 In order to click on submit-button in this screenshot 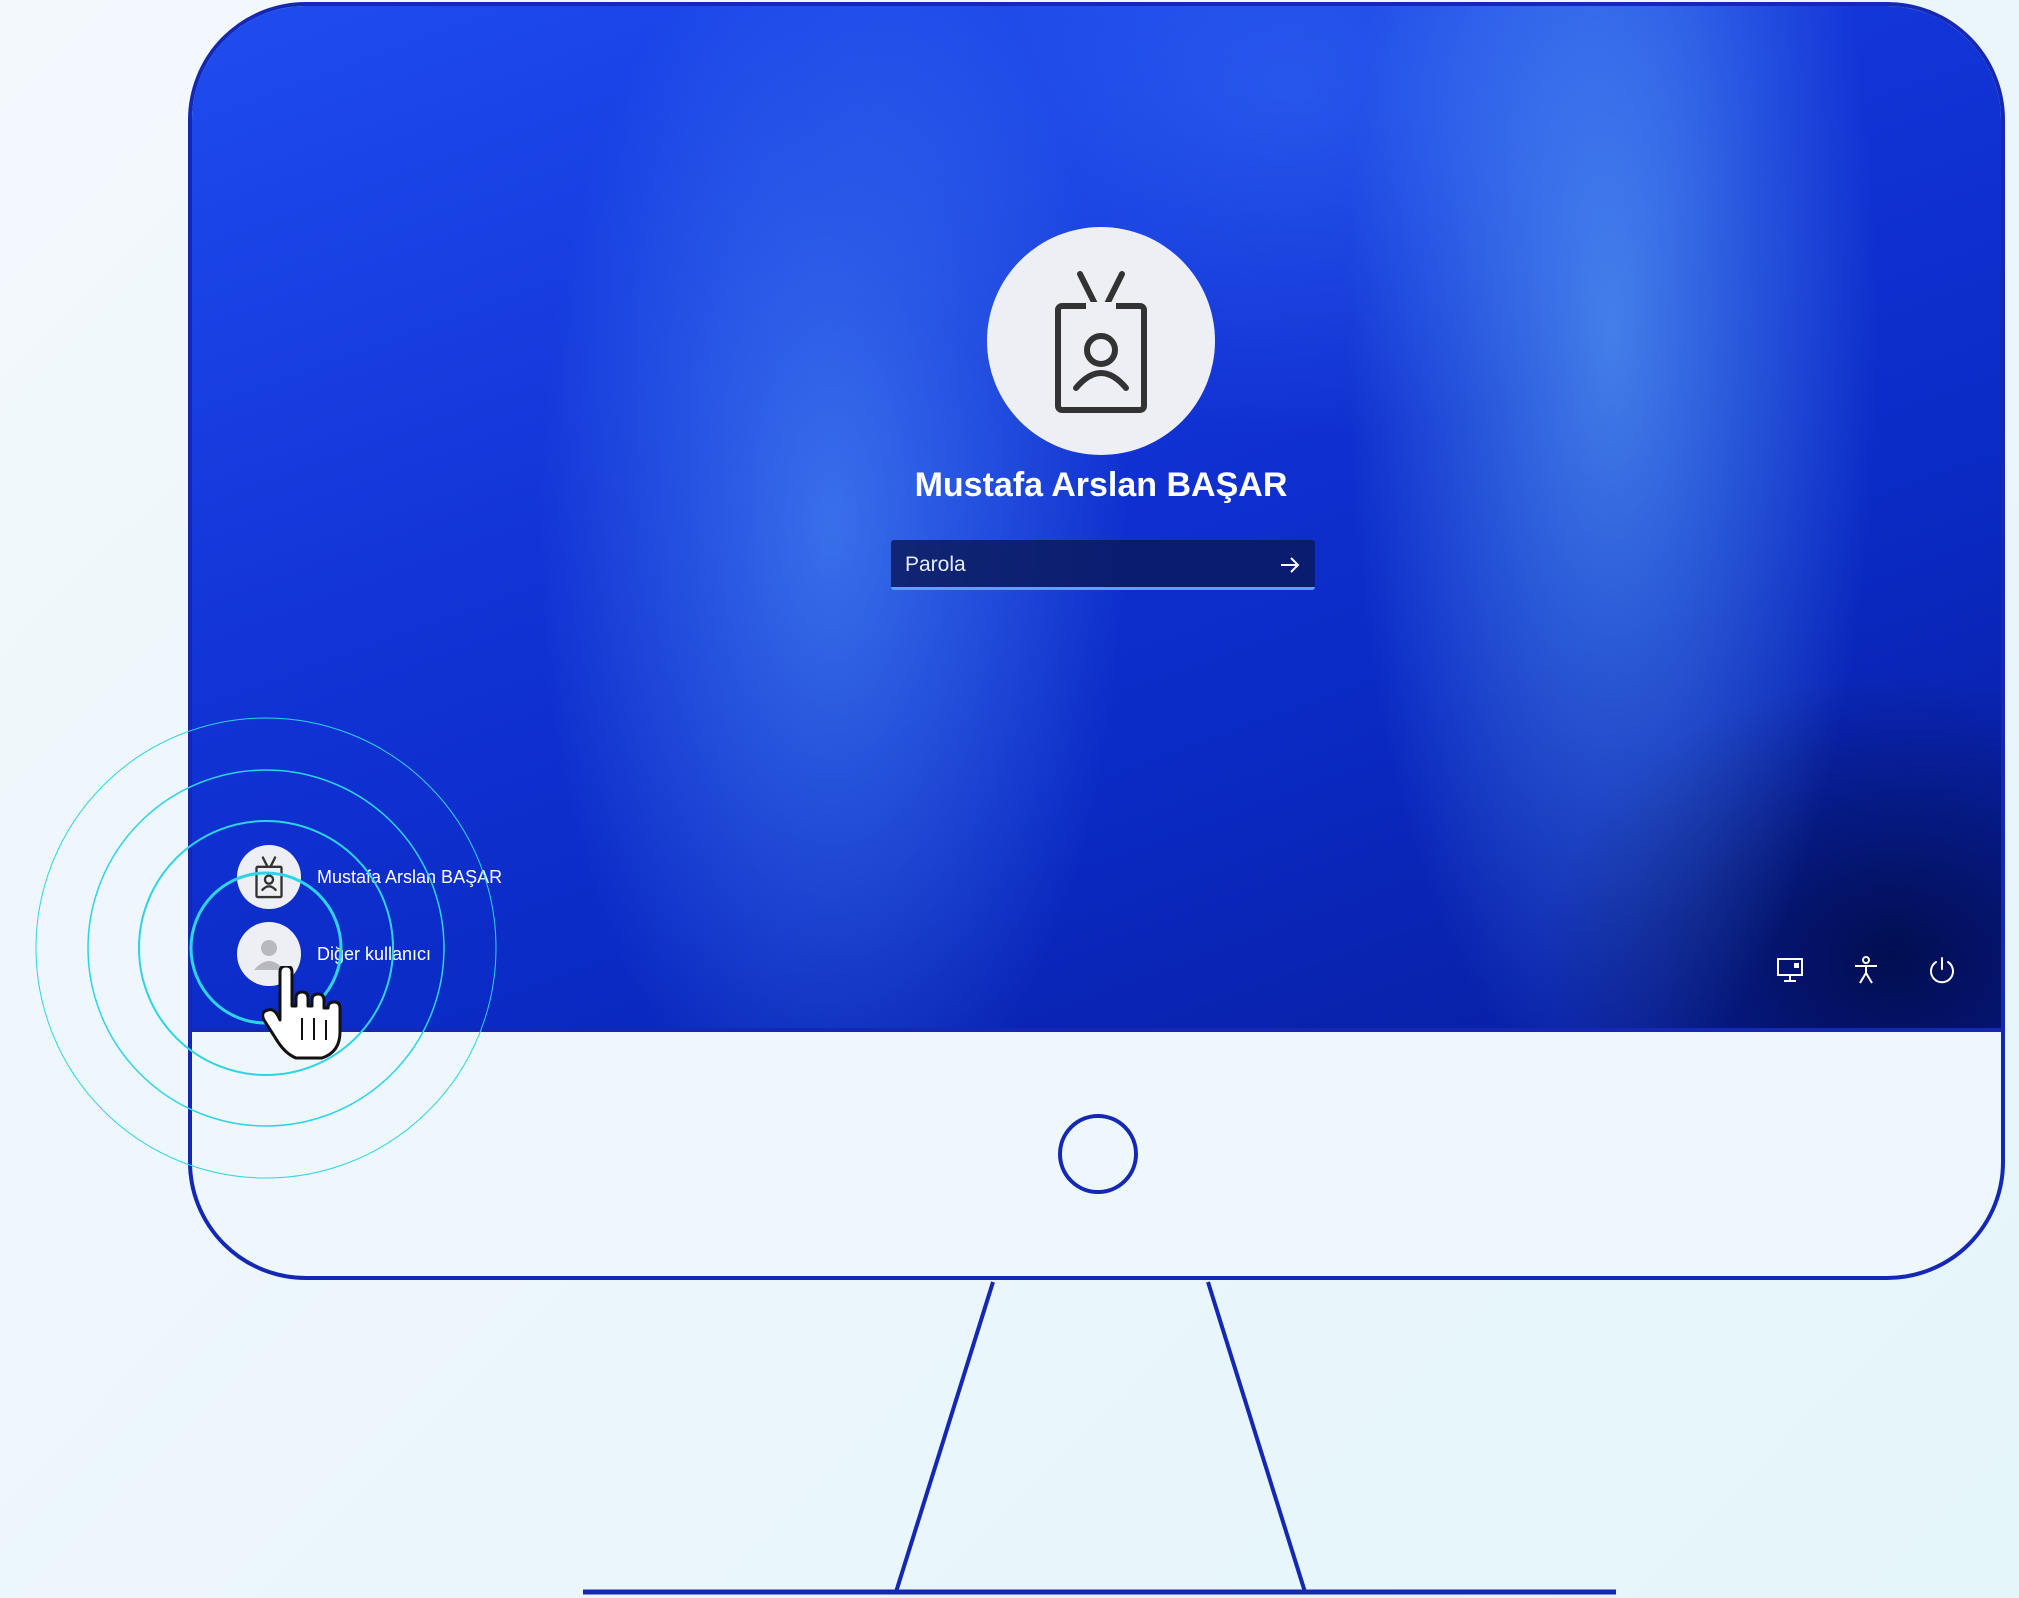, I will do `click(1290, 565)`.